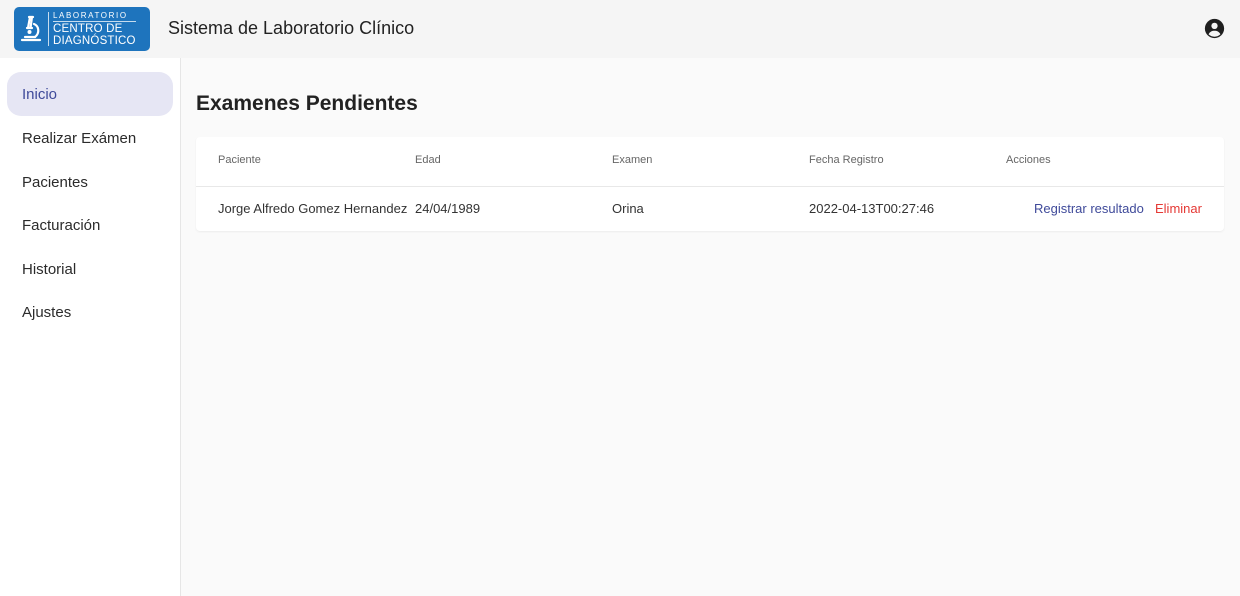 This screenshot has width=1240, height=596. What do you see at coordinates (291, 28) in the screenshot?
I see `app-title: Sistema de Laboratorio Clínico` at bounding box center [291, 28].